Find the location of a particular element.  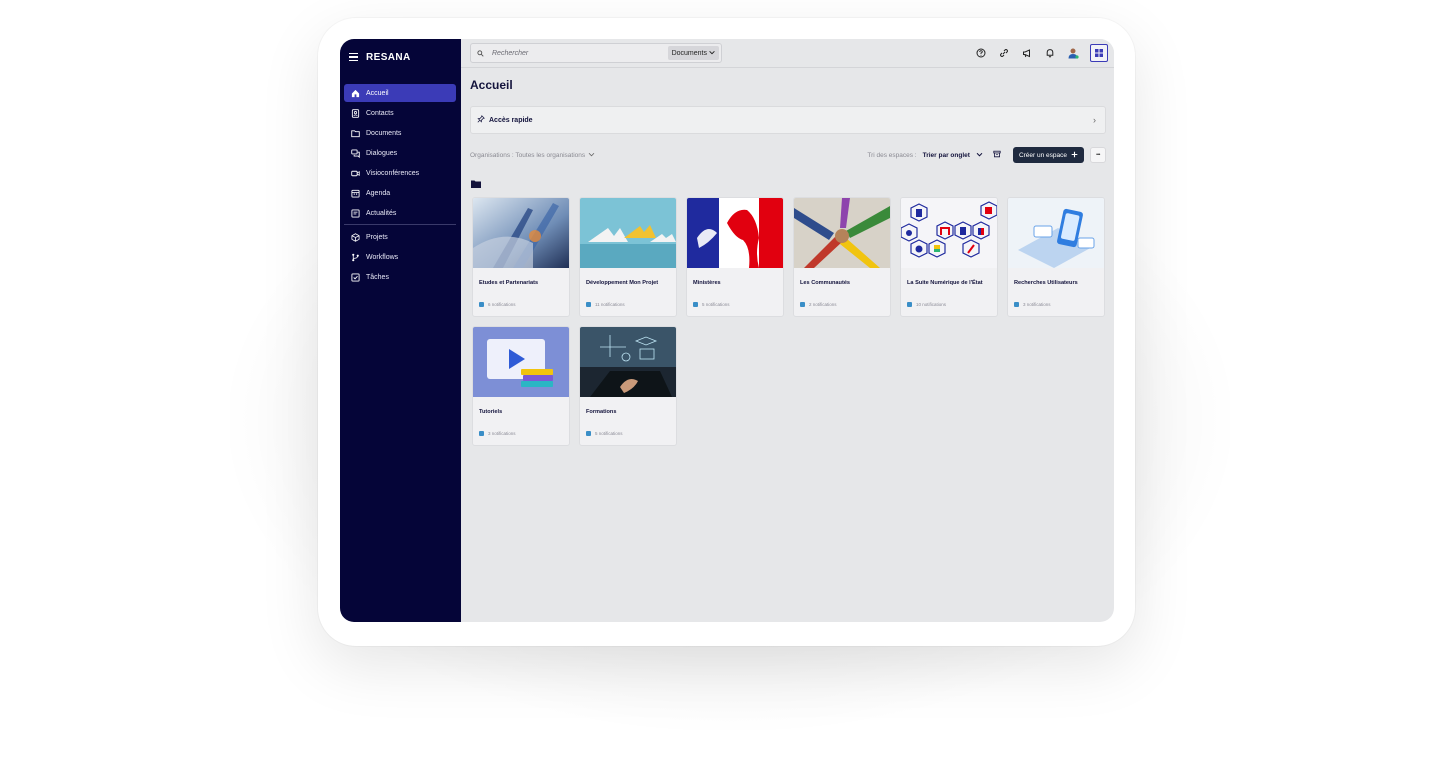

space-notifications: 10 notifications is located at coordinates (926, 305).